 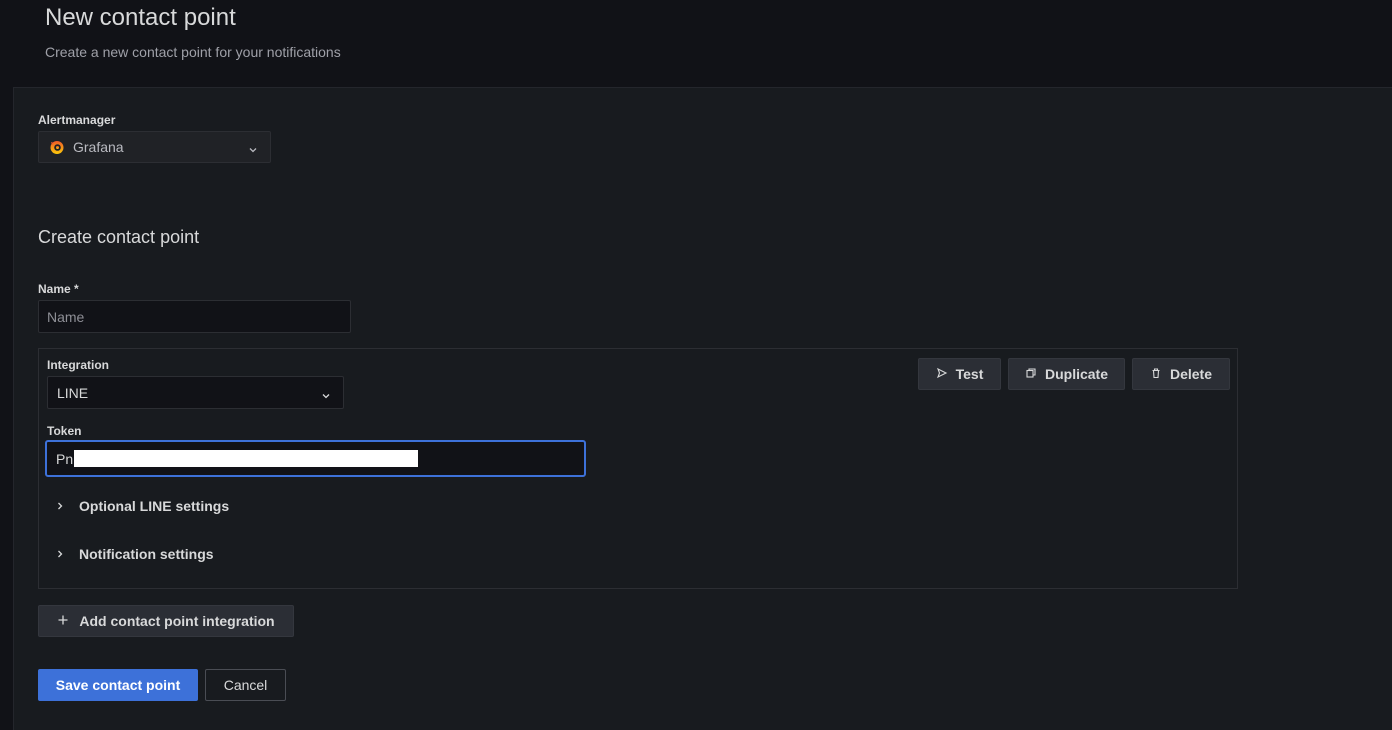 What do you see at coordinates (195, 392) in the screenshot?
I see `integration-select: LINE` at bounding box center [195, 392].